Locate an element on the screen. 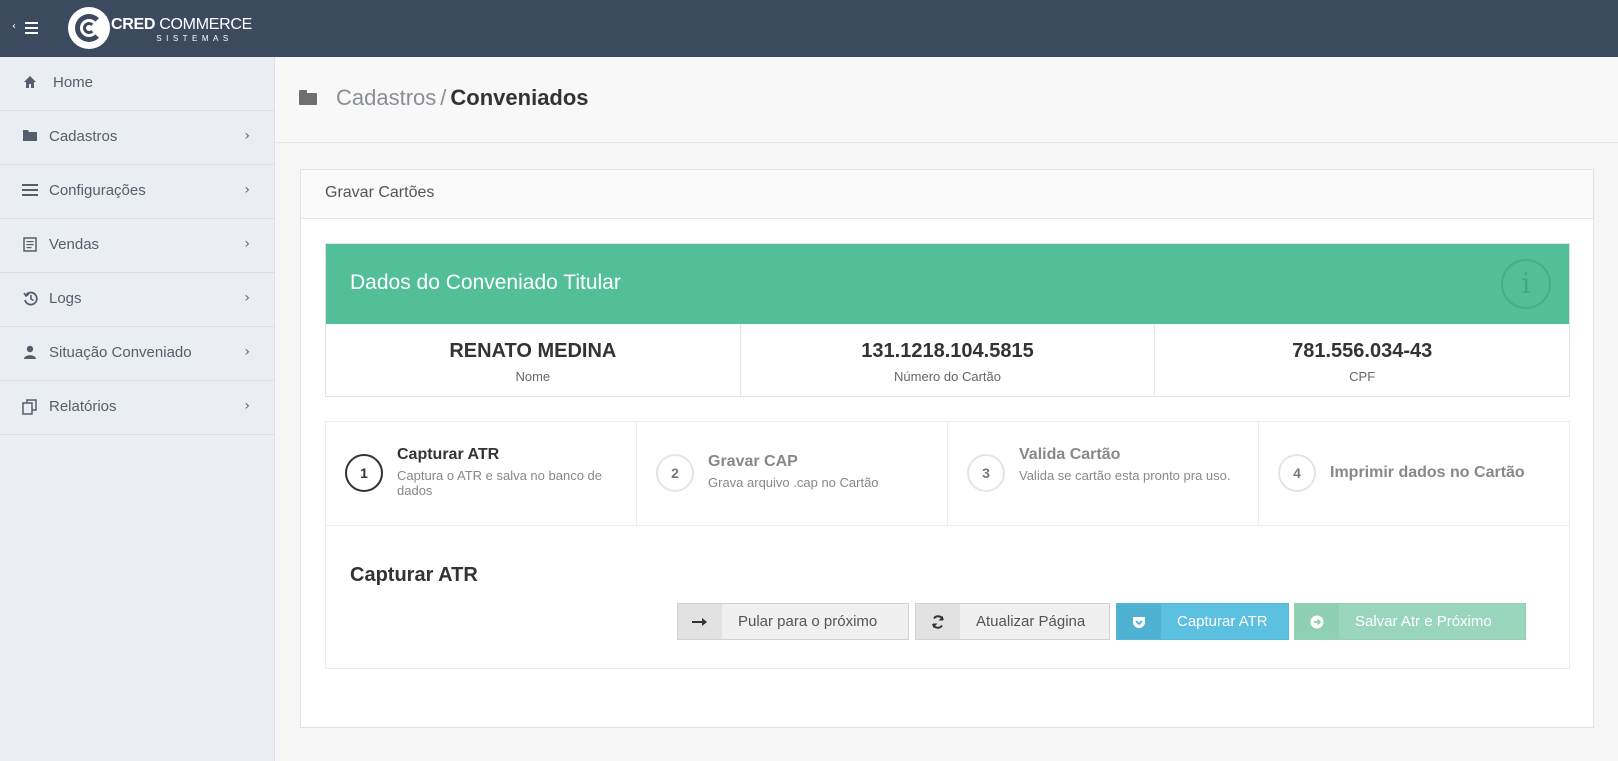  step-title: Capturar ATR is located at coordinates (448, 454).